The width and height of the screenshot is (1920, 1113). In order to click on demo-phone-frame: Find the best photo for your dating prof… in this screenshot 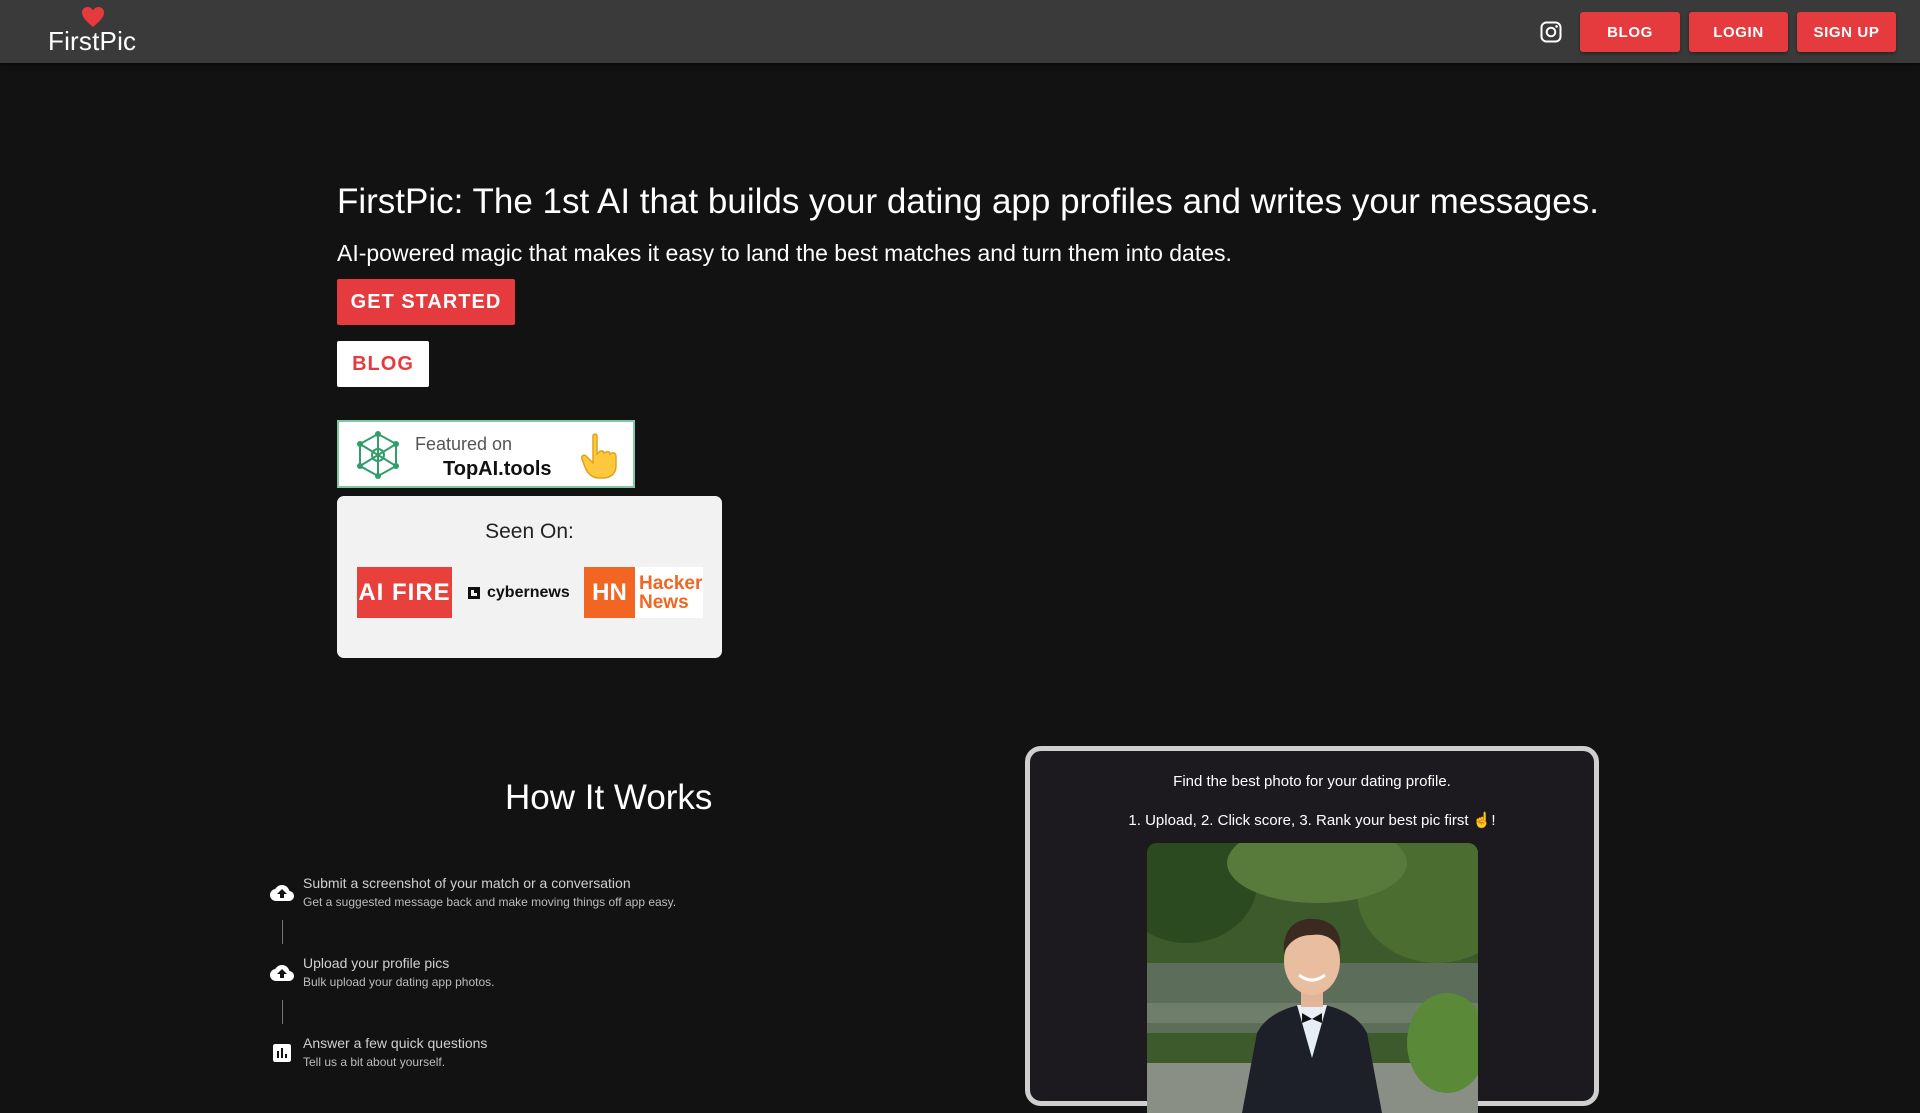, I will do `click(1312, 929)`.